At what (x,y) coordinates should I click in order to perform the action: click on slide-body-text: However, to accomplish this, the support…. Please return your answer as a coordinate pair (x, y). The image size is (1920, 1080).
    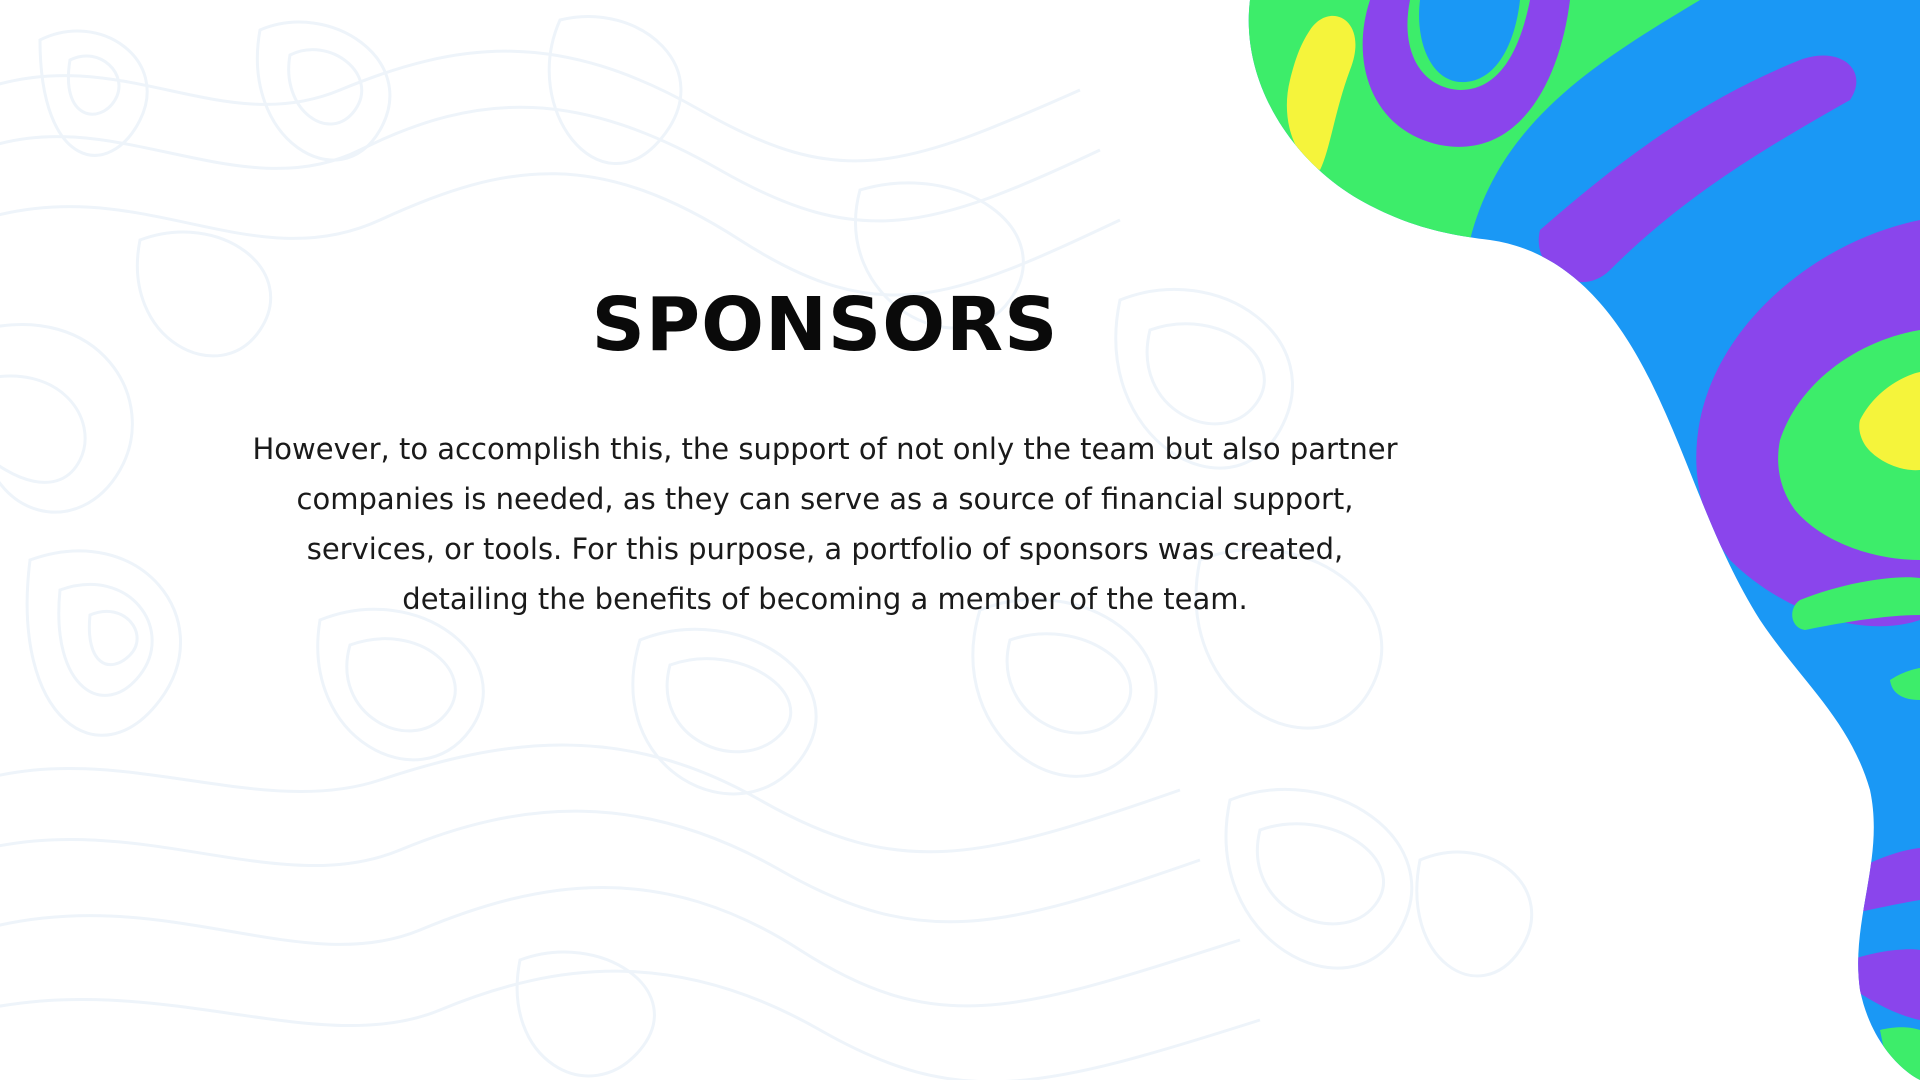
    Looking at the image, I should click on (825, 524).